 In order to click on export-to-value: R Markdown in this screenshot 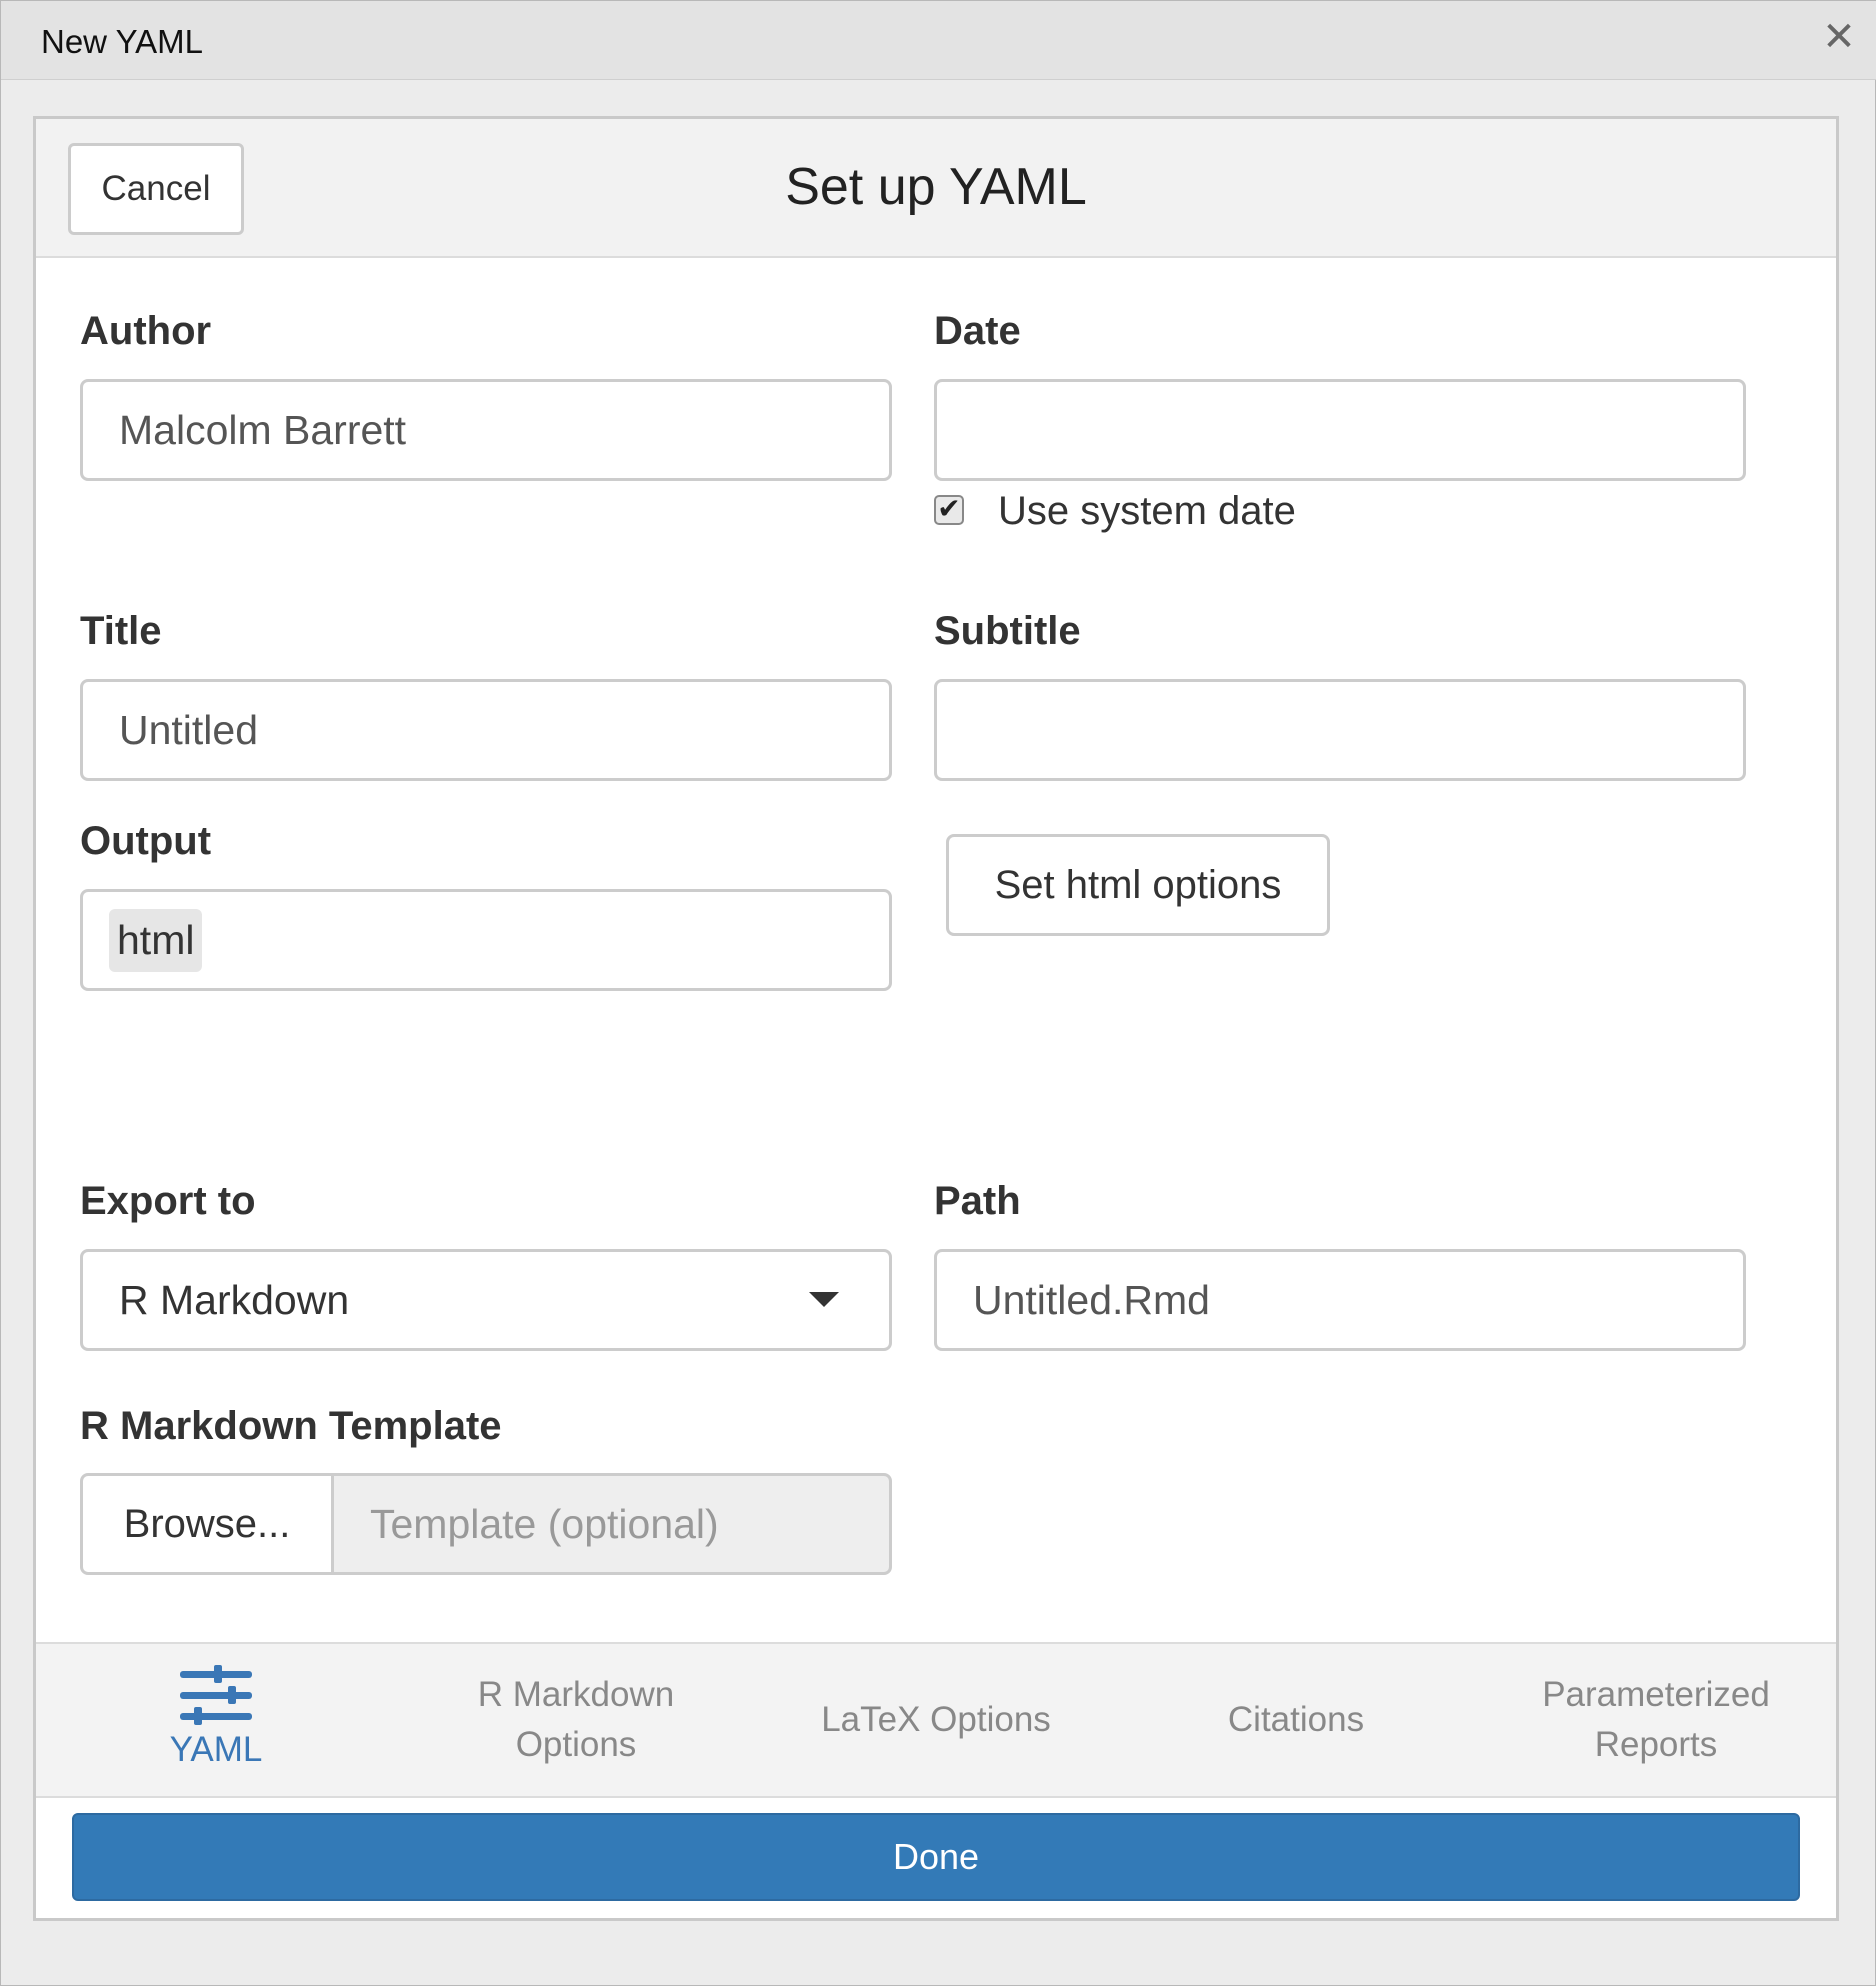, I will do `click(234, 1299)`.